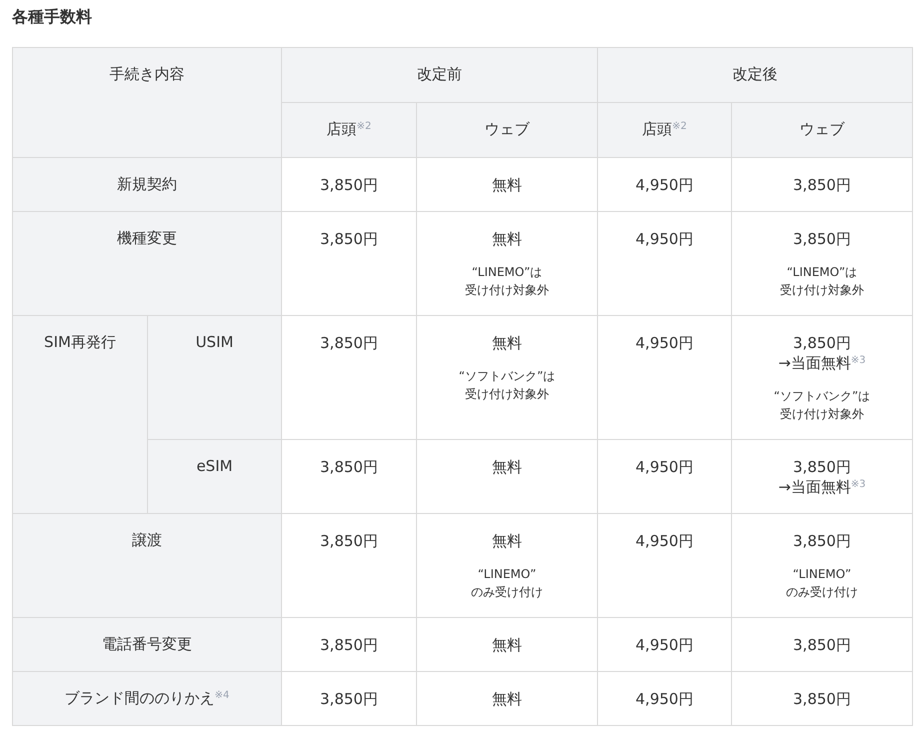  What do you see at coordinates (755, 74) in the screenshot?
I see `column-group-header: 改定後` at bounding box center [755, 74].